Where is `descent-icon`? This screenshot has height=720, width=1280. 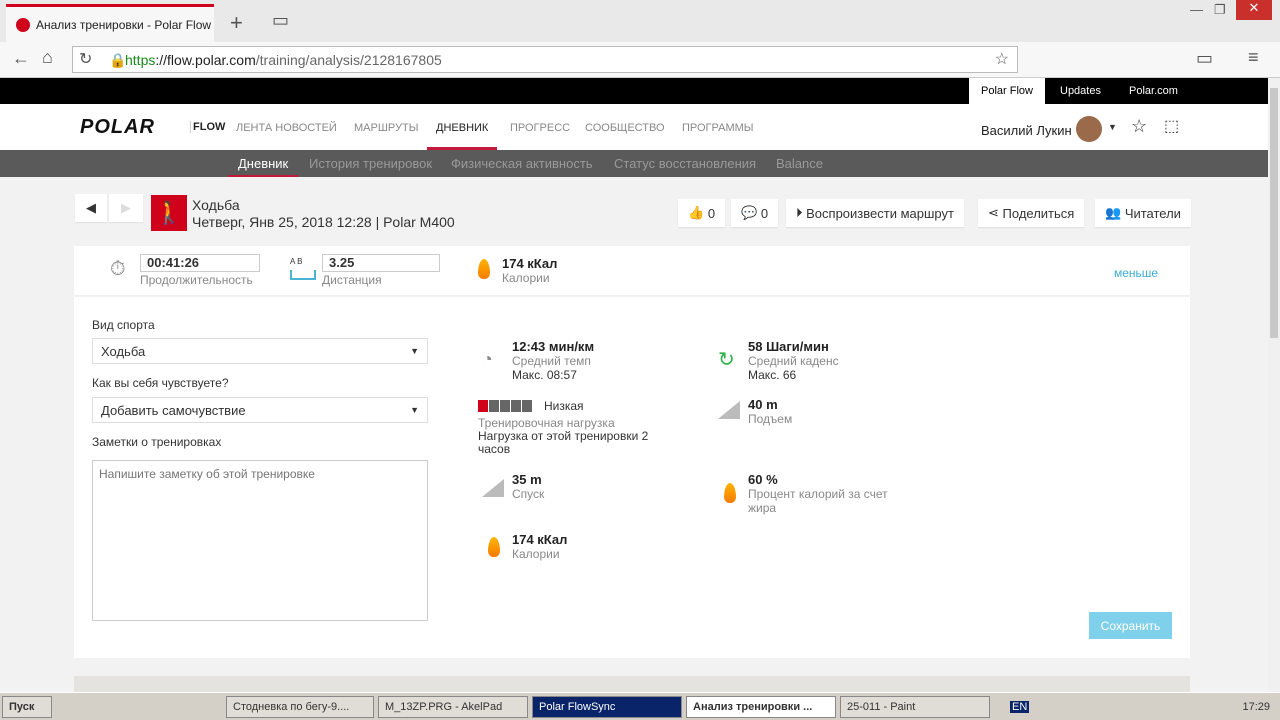
descent-icon is located at coordinates (493, 488).